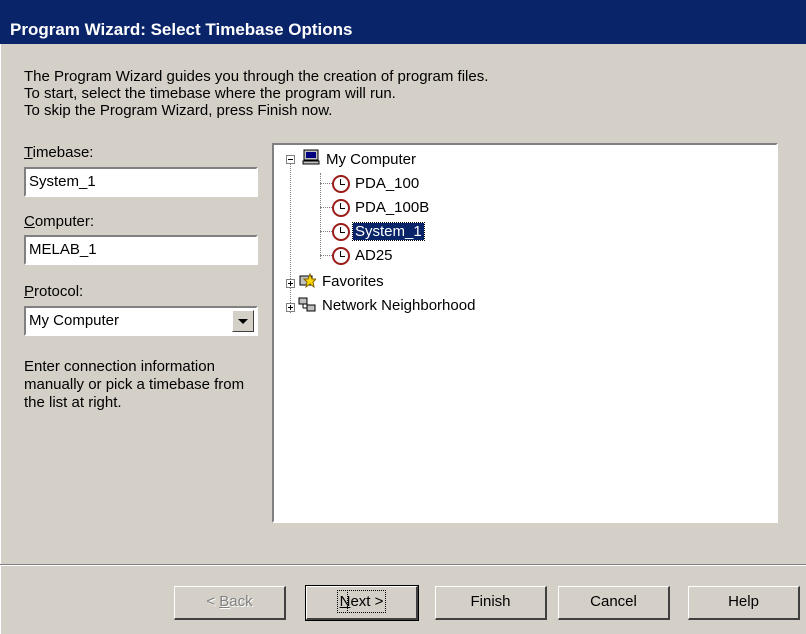 The width and height of the screenshot is (806, 634). Describe the element at coordinates (614, 603) in the screenshot. I see `cancel-button: Cancel` at that location.